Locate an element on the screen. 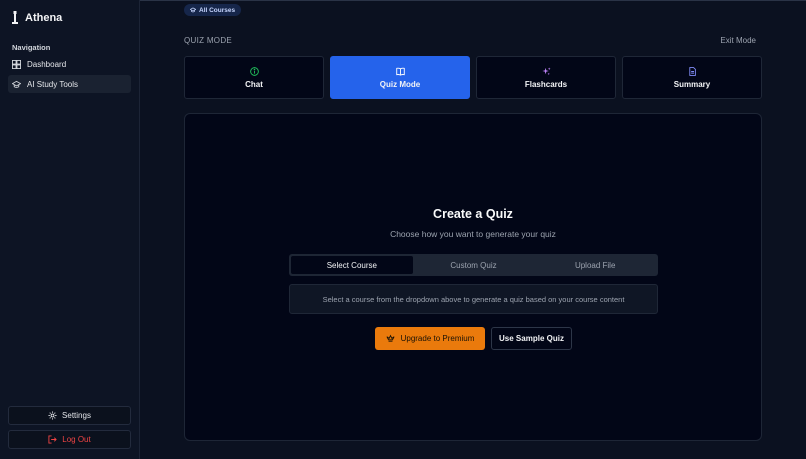 The image size is (806, 459). tab-chat: Chat is located at coordinates (254, 77).